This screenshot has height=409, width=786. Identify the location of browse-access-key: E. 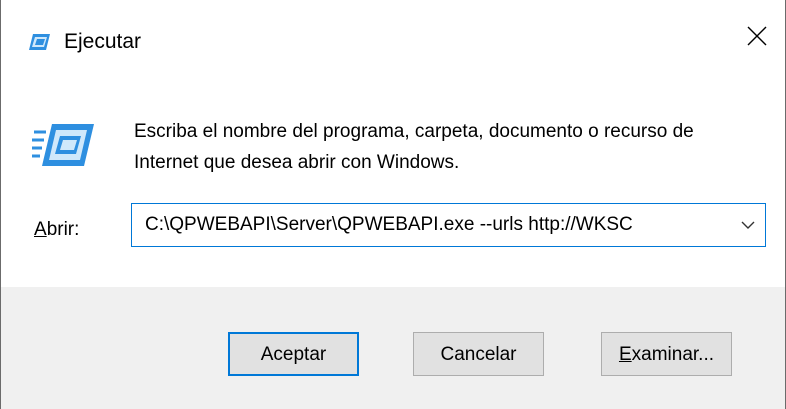
(625, 354).